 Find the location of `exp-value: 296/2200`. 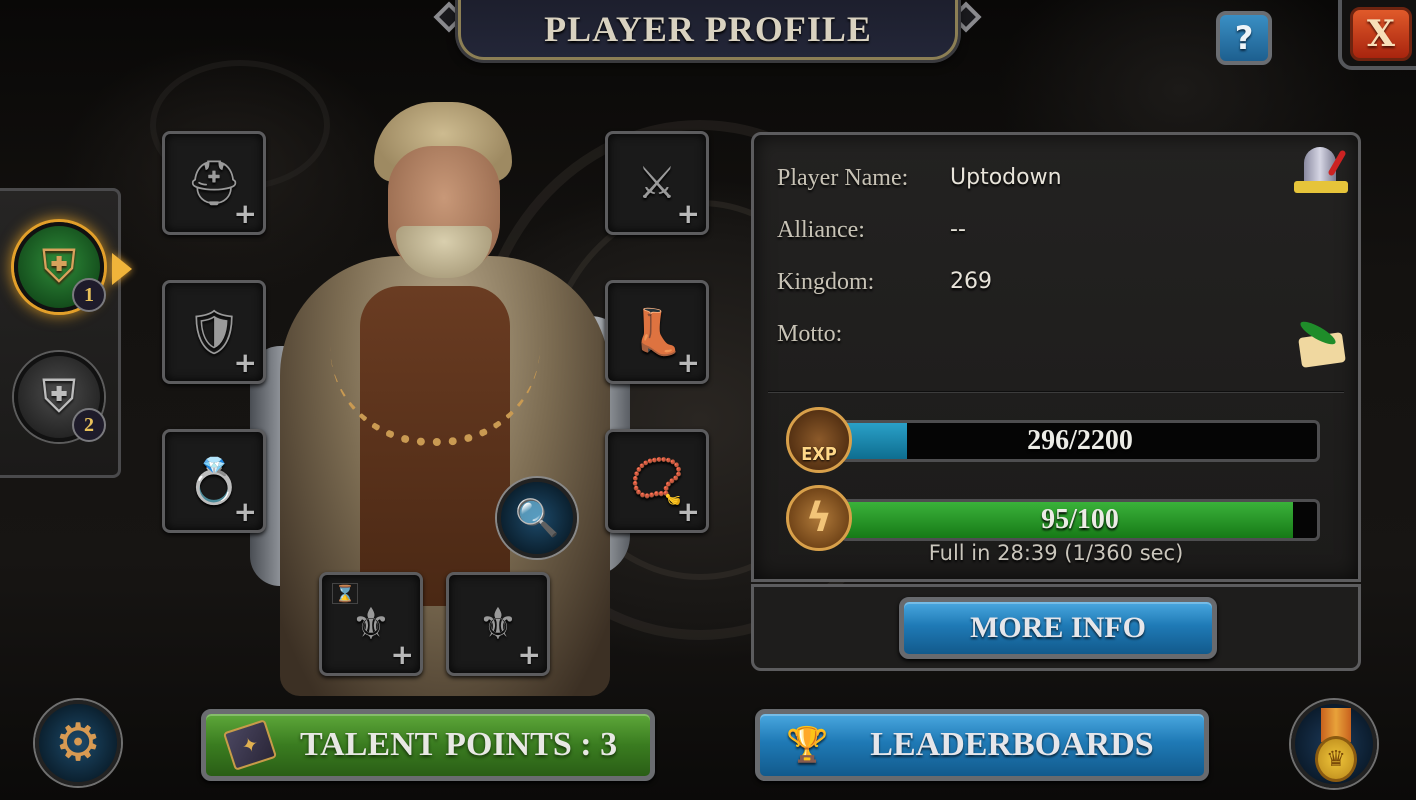

exp-value: 296/2200 is located at coordinates (1080, 440).